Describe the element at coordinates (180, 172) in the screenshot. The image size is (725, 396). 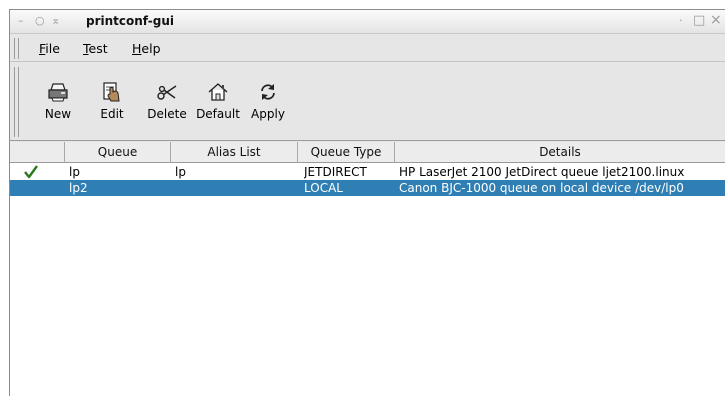
I see `cell-alias: lp` at that location.